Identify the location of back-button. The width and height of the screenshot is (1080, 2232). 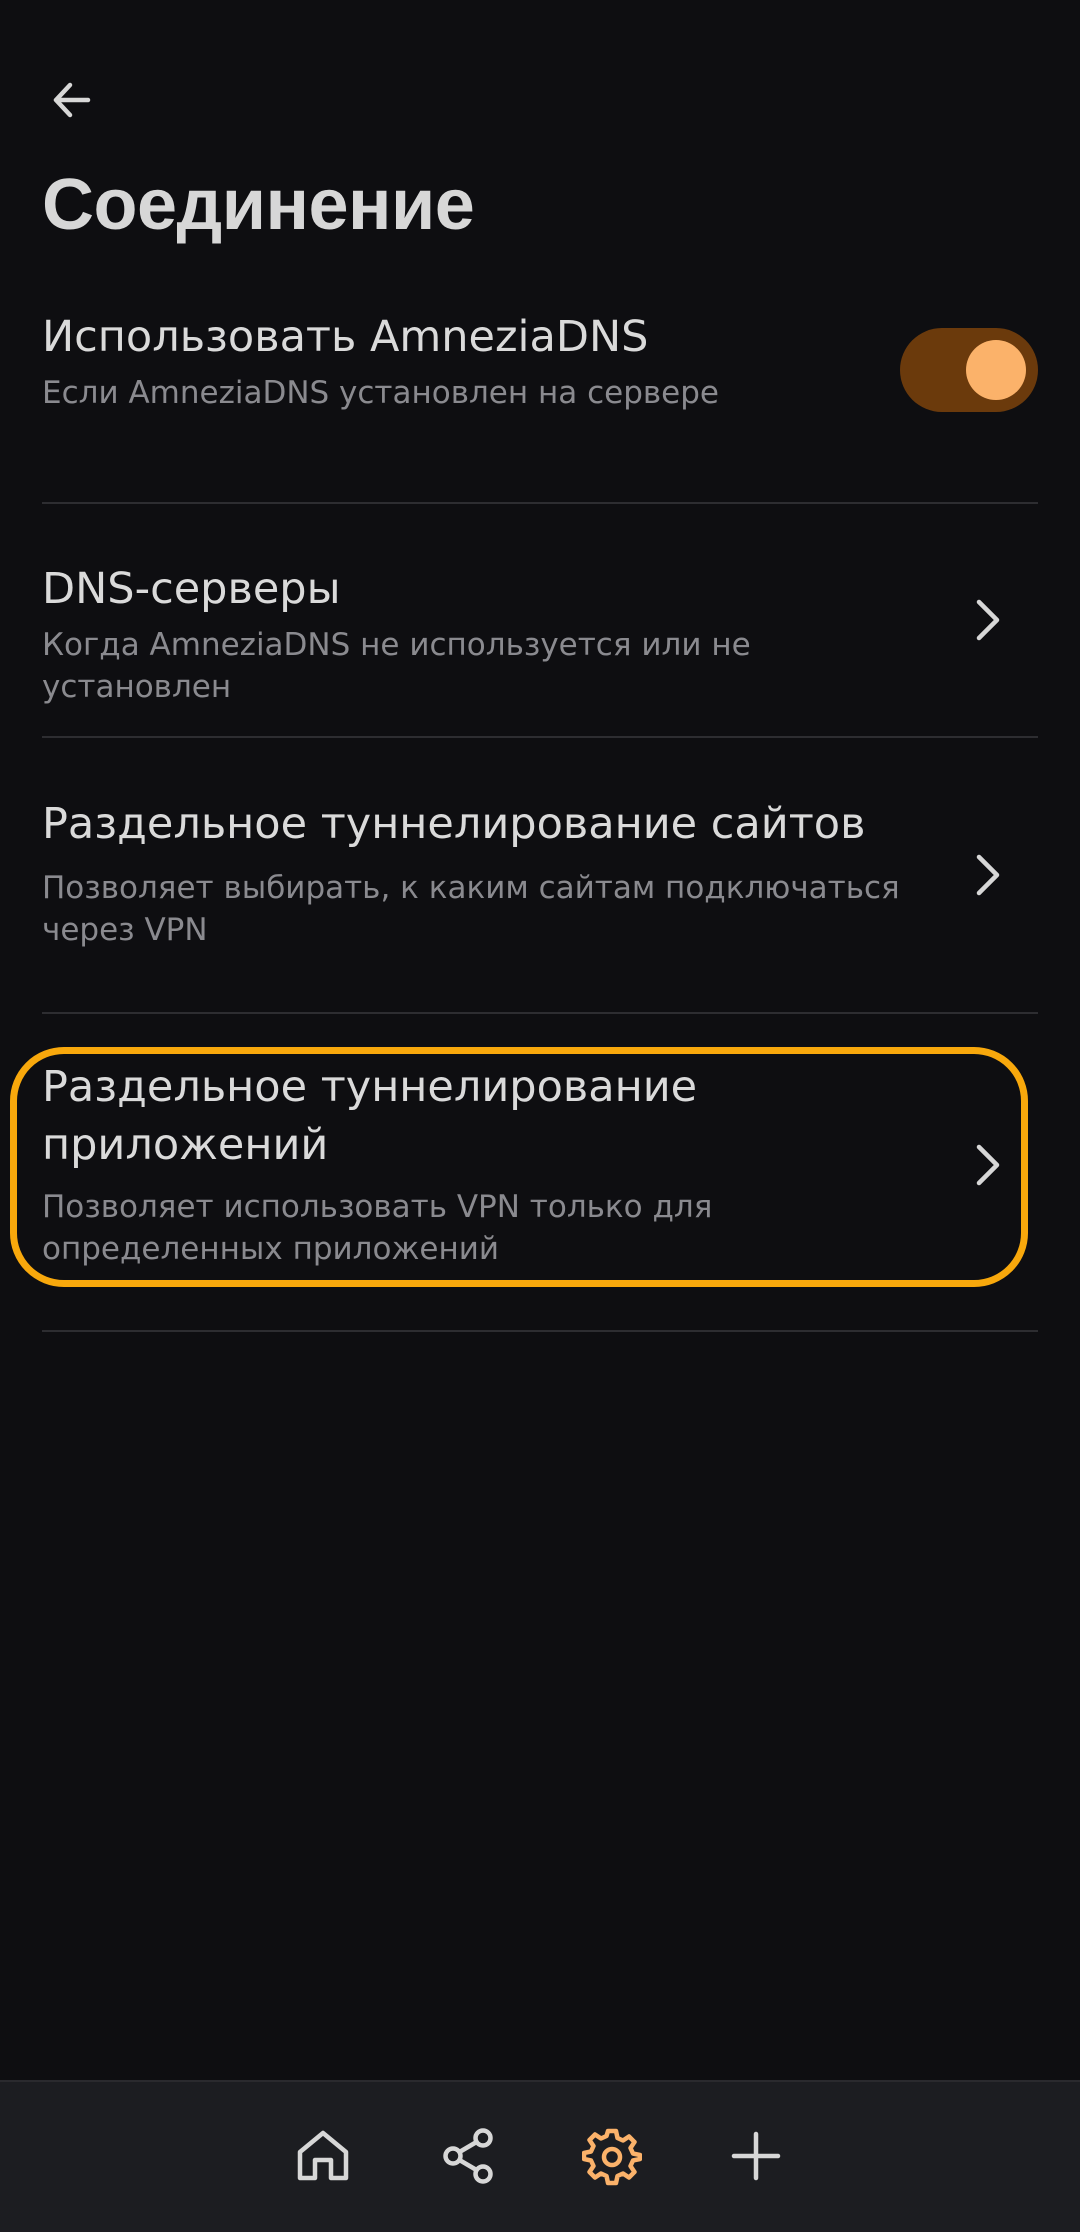
(72, 100).